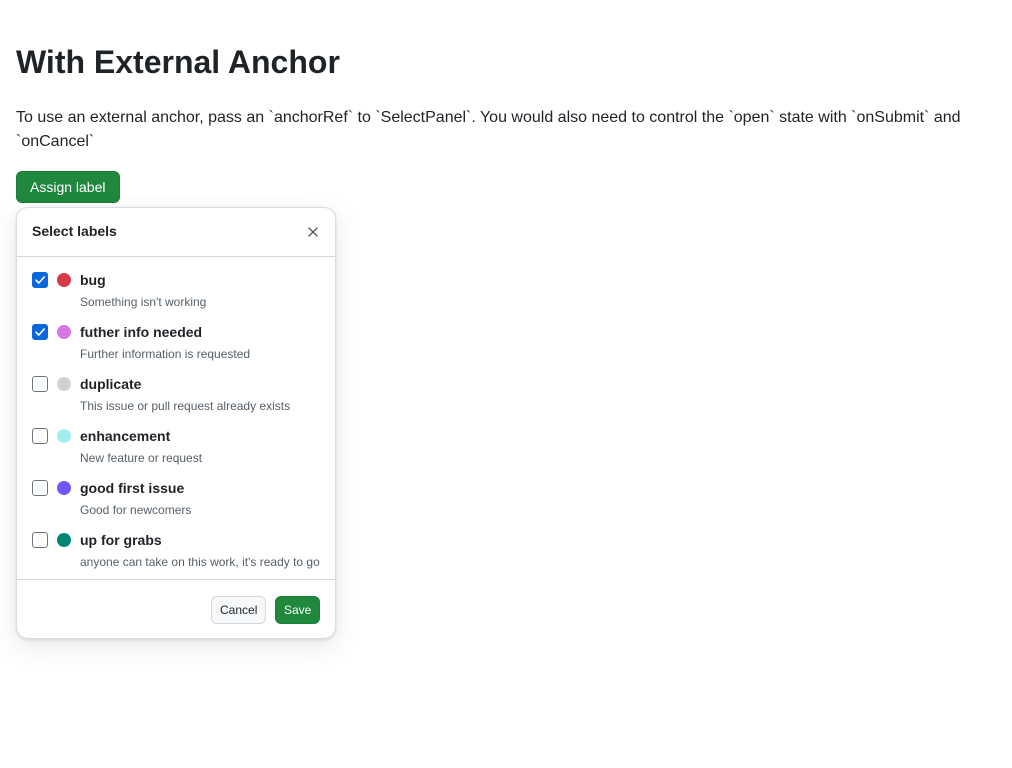 The height and width of the screenshot is (768, 1012). I want to click on page-title: With External Anchor, so click(178, 62).